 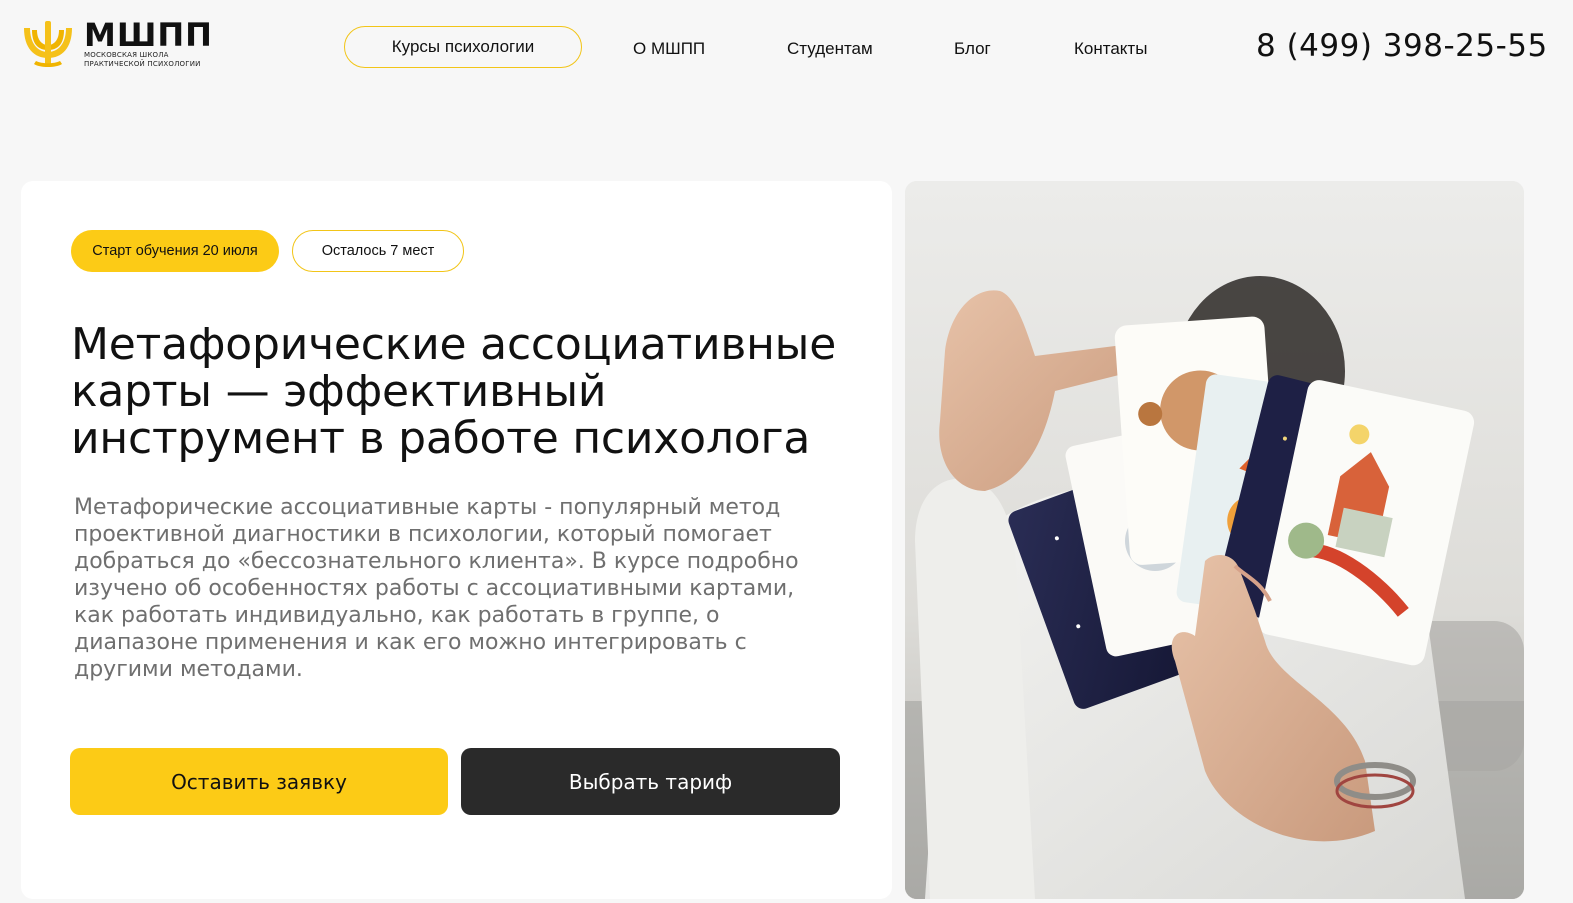 I want to click on nav-contacts-link: Контакты, so click(x=1110, y=49).